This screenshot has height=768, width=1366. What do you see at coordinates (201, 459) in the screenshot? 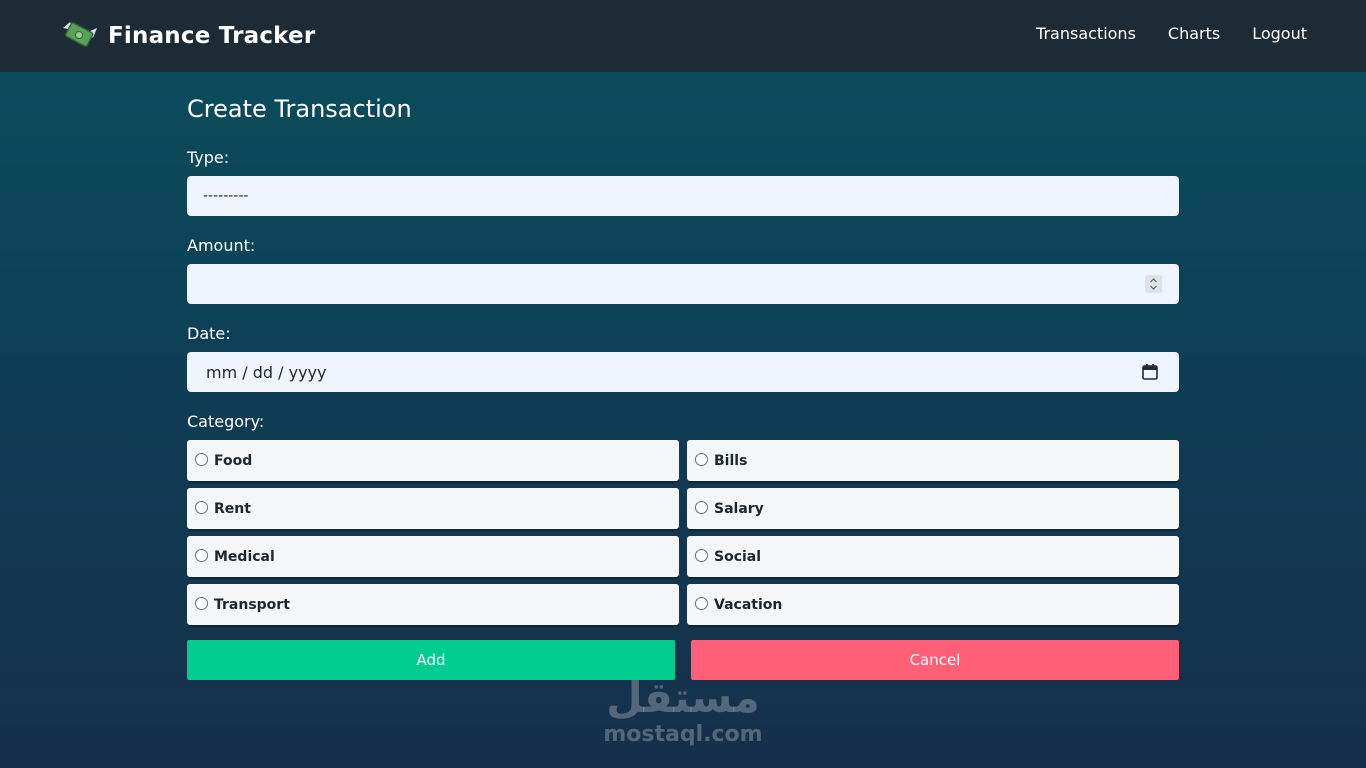
I see `radio-food` at bounding box center [201, 459].